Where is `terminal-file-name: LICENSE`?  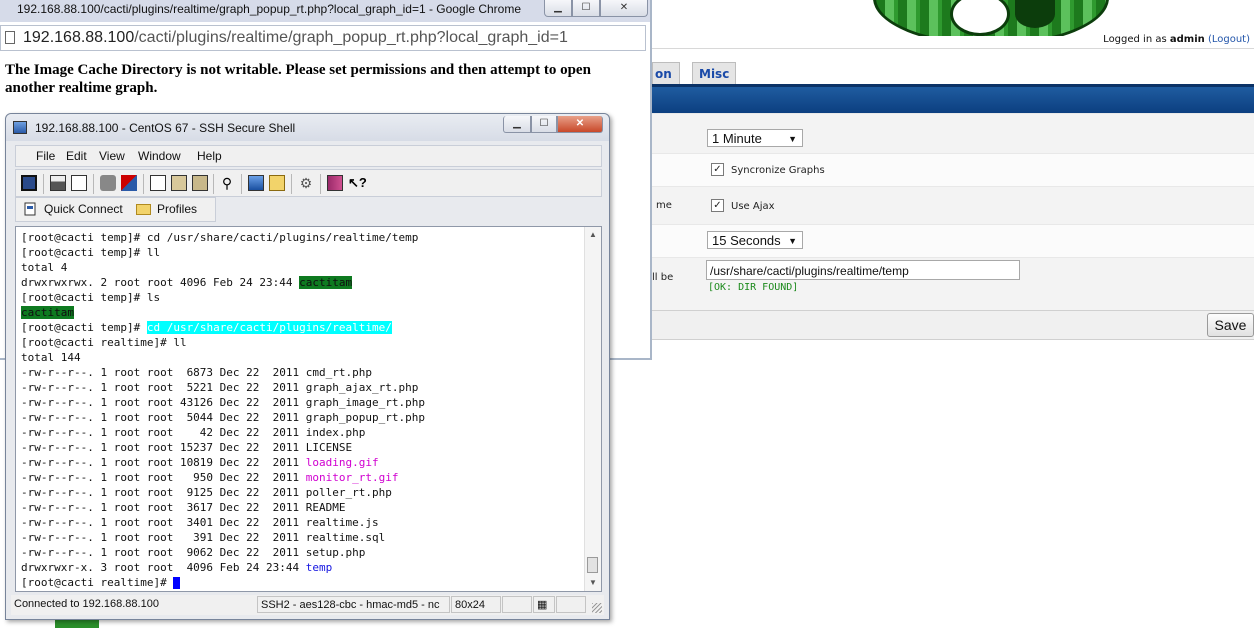 terminal-file-name: LICENSE is located at coordinates (329, 447).